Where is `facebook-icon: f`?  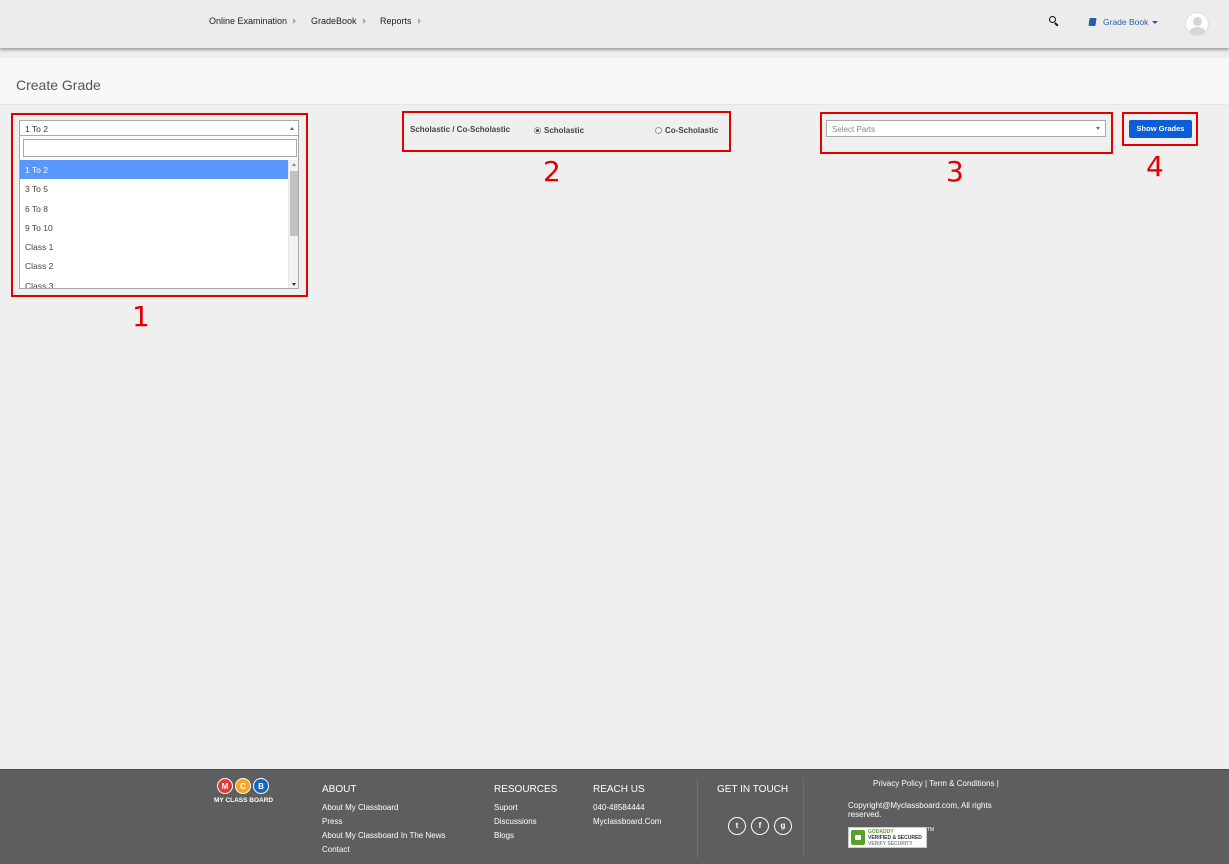 facebook-icon: f is located at coordinates (760, 826).